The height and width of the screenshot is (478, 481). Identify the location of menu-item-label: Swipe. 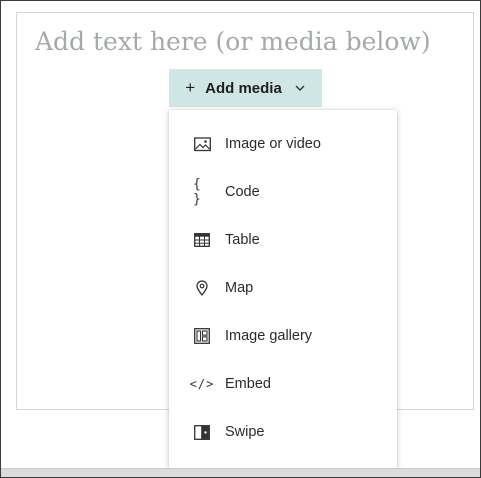
(245, 432).